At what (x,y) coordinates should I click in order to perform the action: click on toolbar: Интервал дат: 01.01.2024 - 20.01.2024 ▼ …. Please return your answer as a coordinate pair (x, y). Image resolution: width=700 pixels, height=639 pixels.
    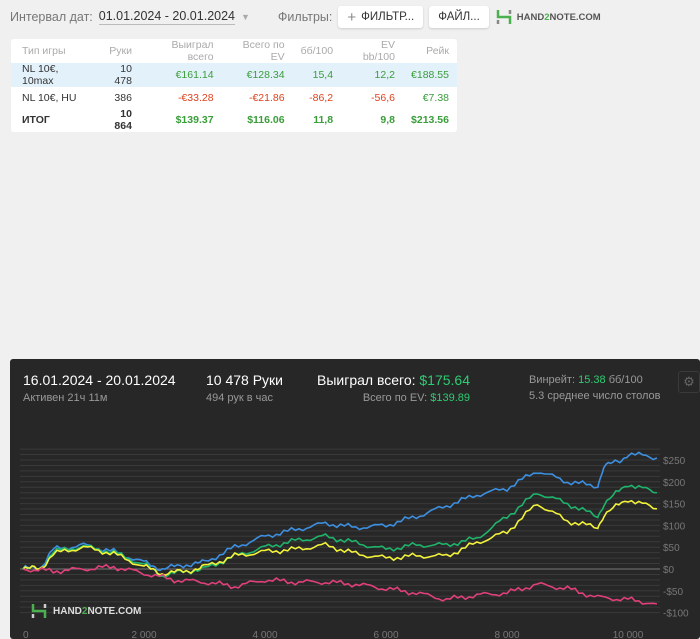
    Looking at the image, I should click on (355, 17).